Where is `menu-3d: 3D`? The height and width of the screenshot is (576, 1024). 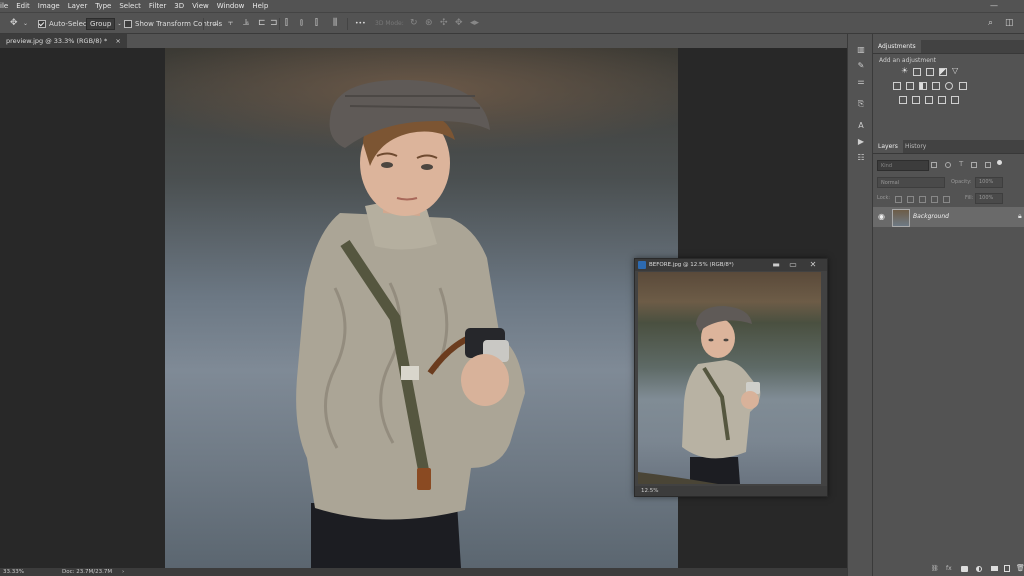 menu-3d: 3D is located at coordinates (179, 6).